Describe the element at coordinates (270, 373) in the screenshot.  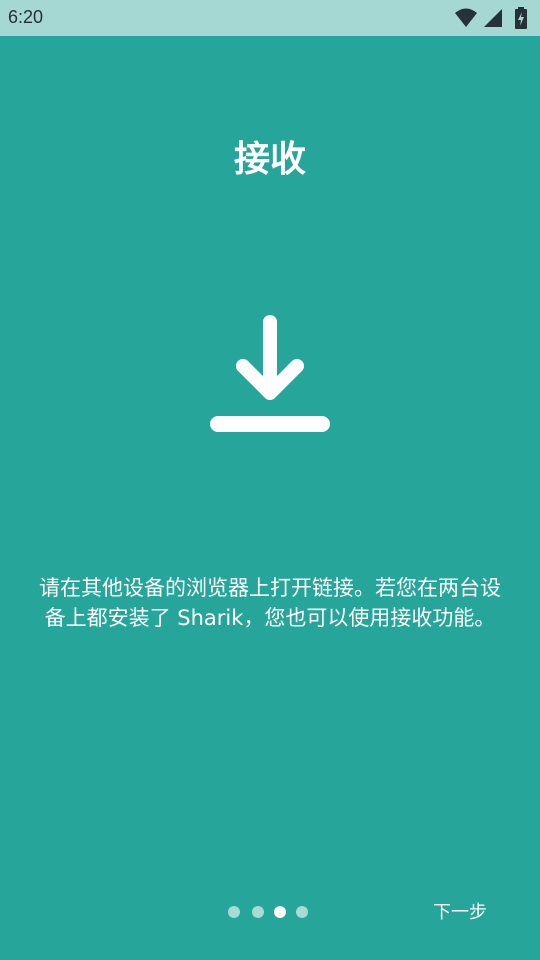
I see `download-icon` at that location.